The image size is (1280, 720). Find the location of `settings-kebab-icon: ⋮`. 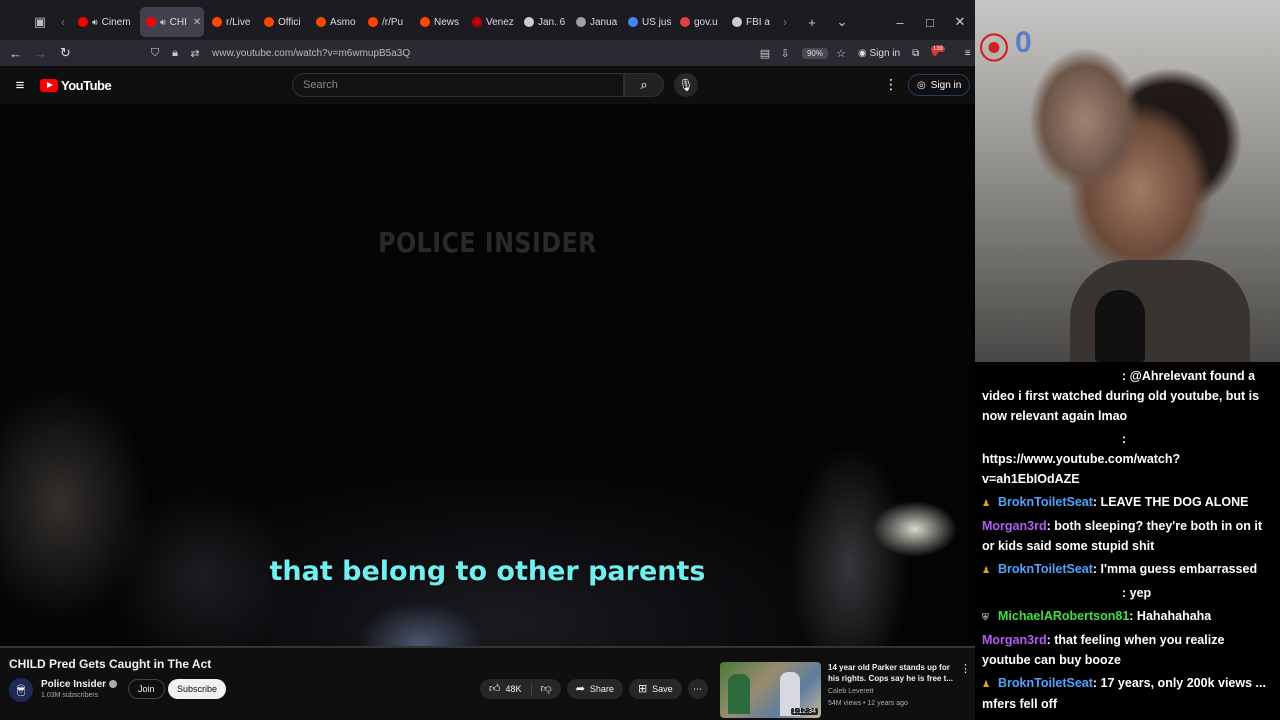

settings-kebab-icon: ⋮ is located at coordinates (891, 84).